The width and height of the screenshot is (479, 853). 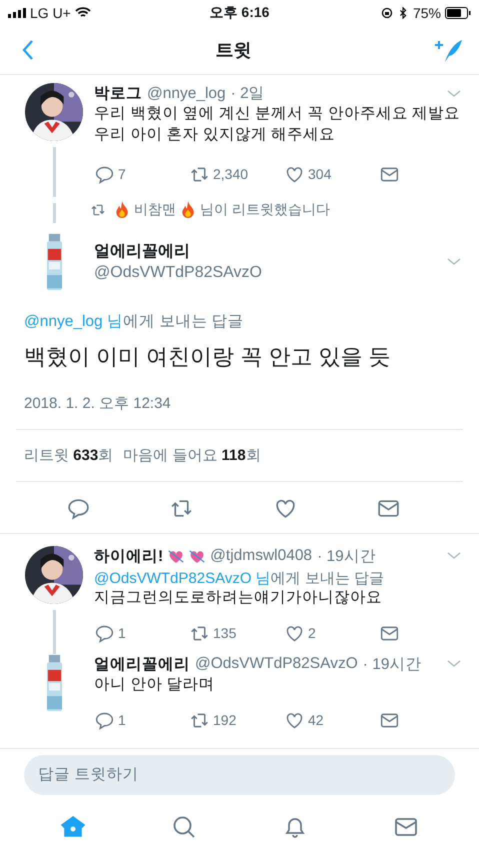 What do you see at coordinates (240, 578) in the screenshot?
I see `reply-to-text: @OdsVWTdP82SAvzO 님에게 보내는 답글` at bounding box center [240, 578].